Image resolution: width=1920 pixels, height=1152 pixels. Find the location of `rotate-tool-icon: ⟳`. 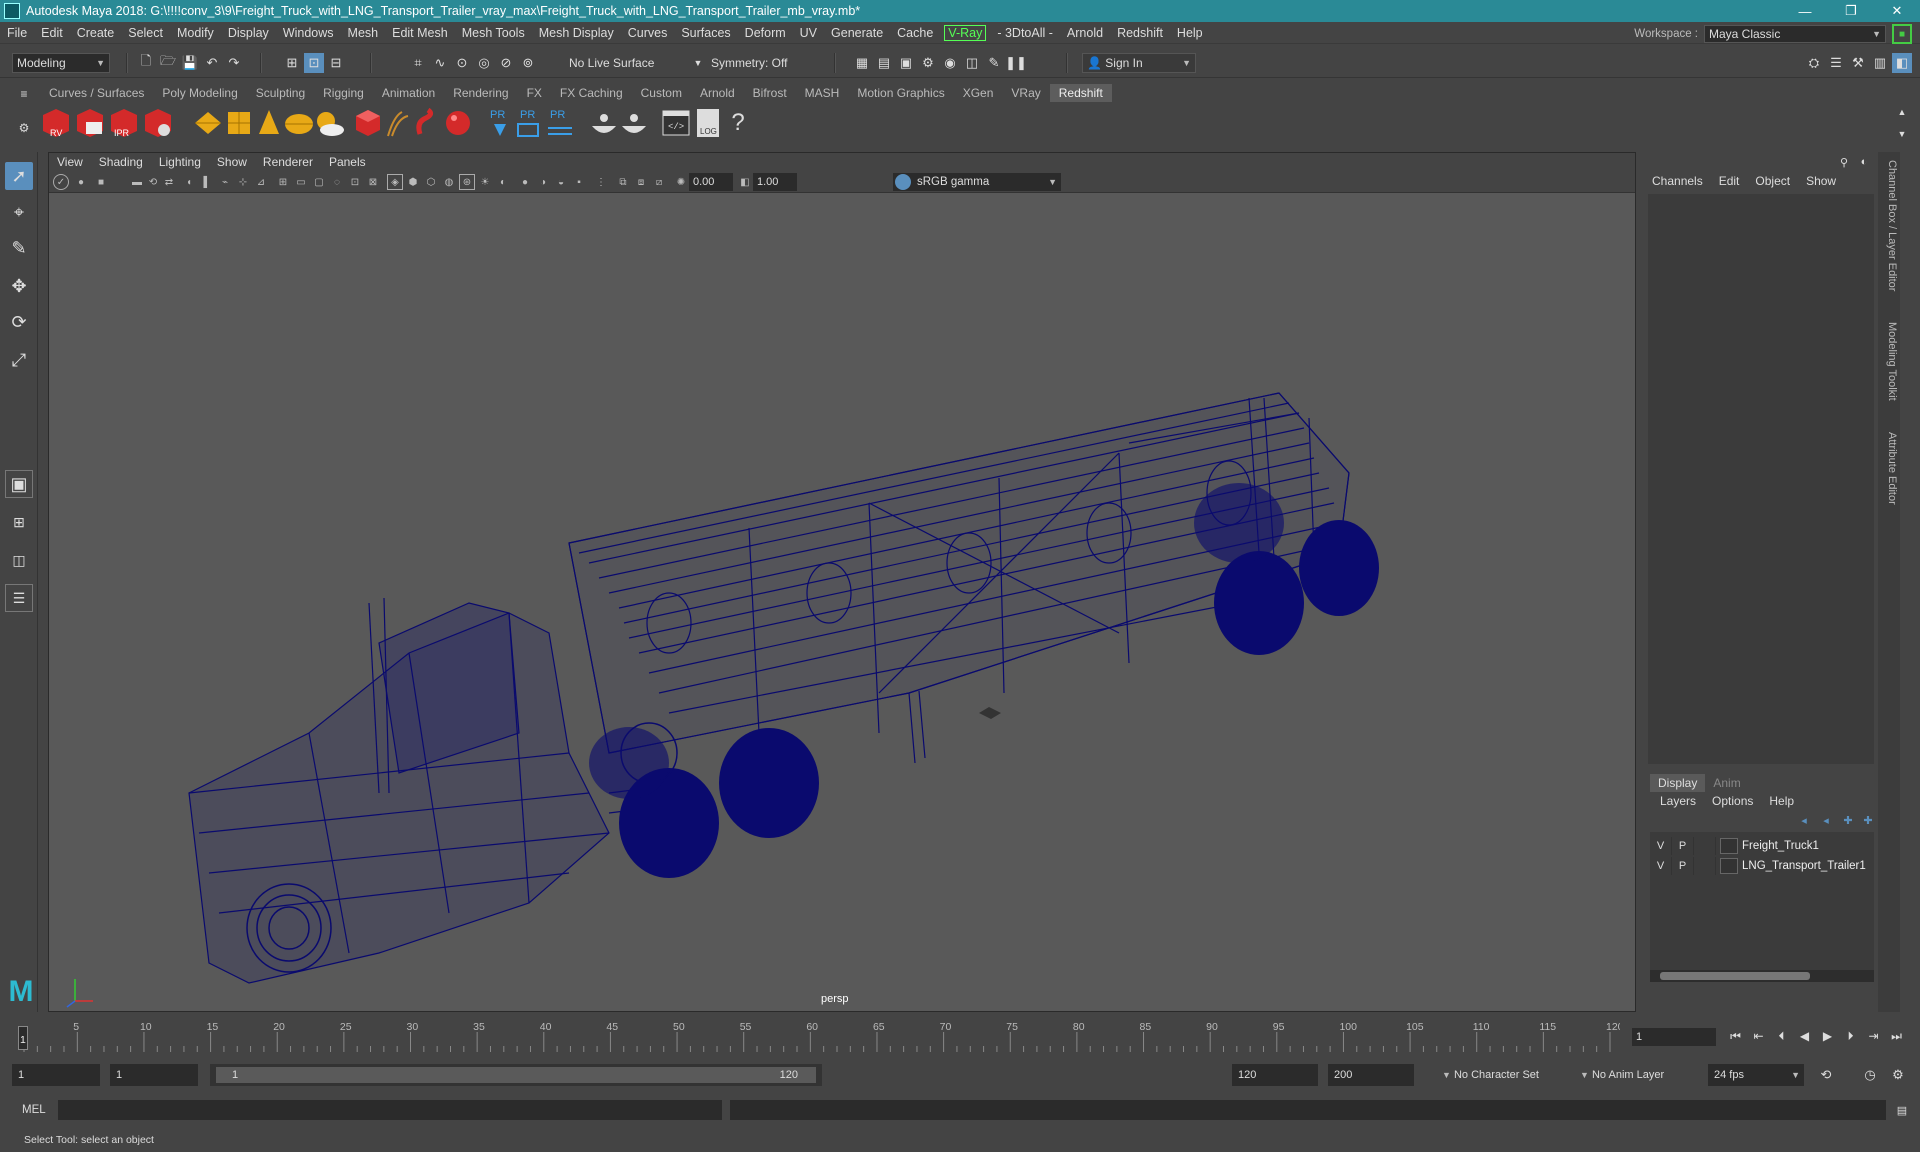

rotate-tool-icon: ⟳ is located at coordinates (19, 322).